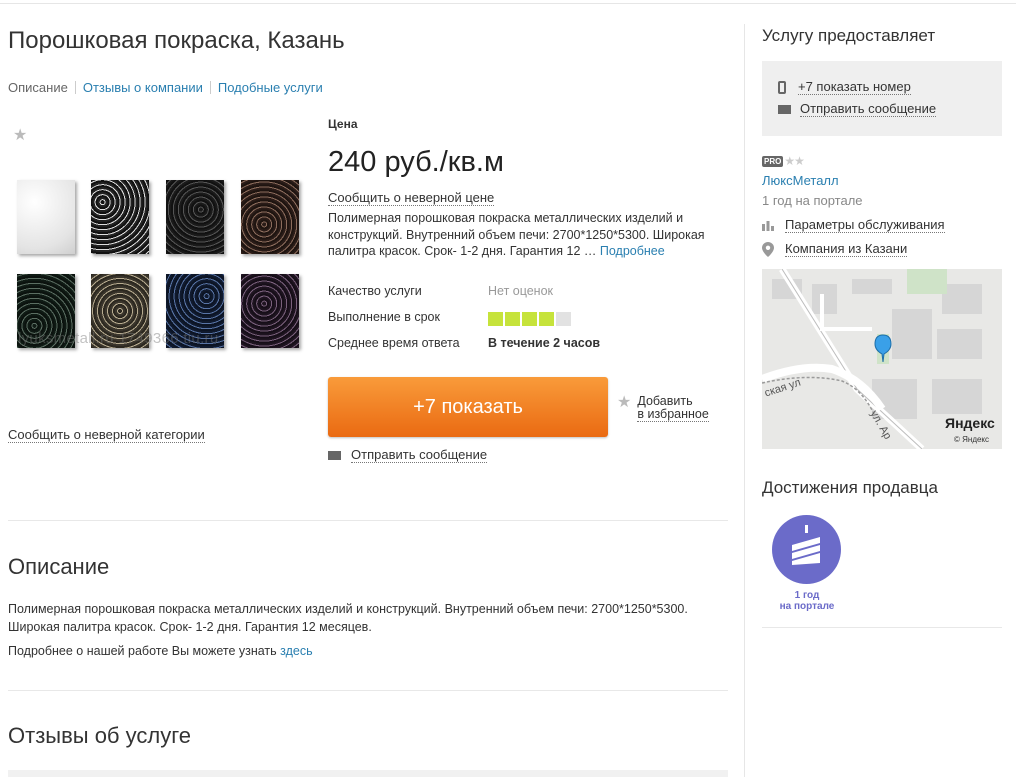 This screenshot has height=777, width=1016. What do you see at coordinates (375, 291) in the screenshot?
I see `quality-label: Качество услуги` at bounding box center [375, 291].